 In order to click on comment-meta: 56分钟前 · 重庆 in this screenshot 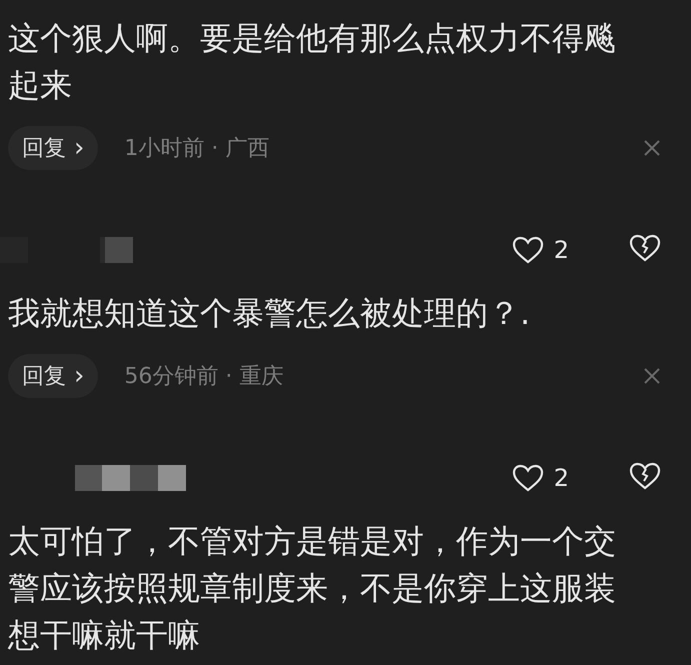, I will do `click(204, 377)`.